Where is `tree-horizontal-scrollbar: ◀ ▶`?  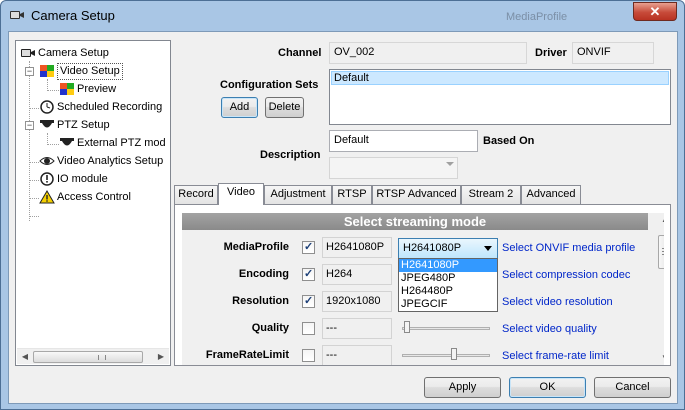 tree-horizontal-scrollbar: ◀ ▶ is located at coordinates (93, 356).